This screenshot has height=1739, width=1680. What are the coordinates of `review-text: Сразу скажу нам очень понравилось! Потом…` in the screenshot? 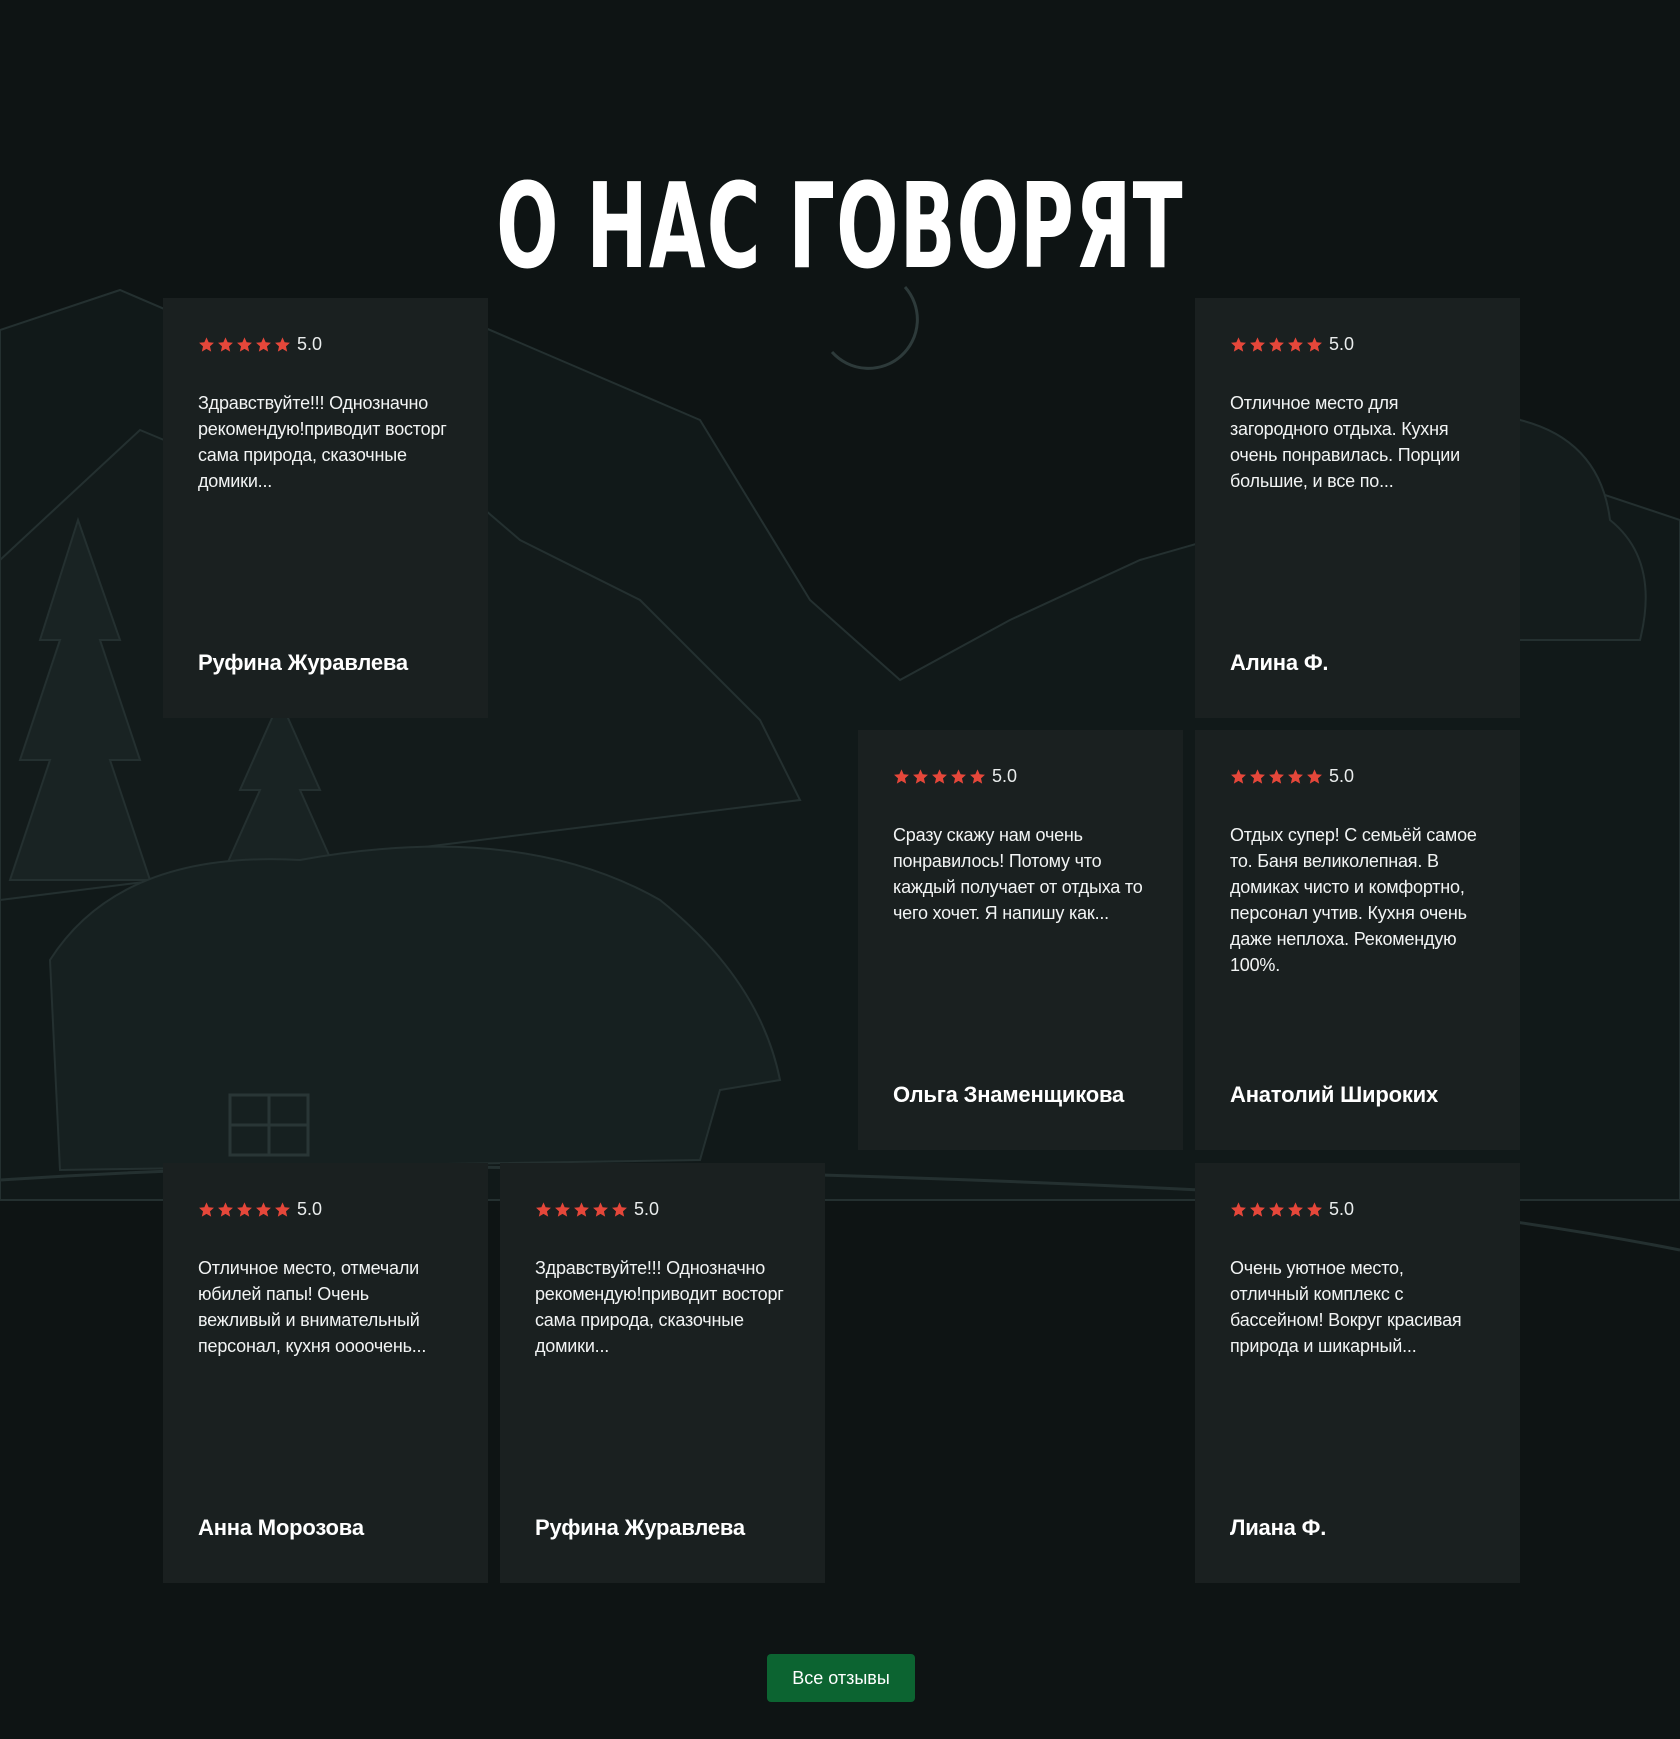 It's located at (1018, 874).